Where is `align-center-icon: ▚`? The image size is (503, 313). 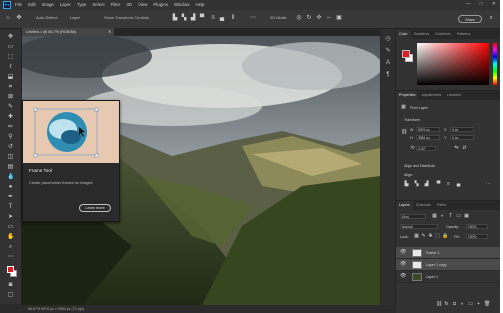 align-center-icon: ▚ is located at coordinates (184, 18).